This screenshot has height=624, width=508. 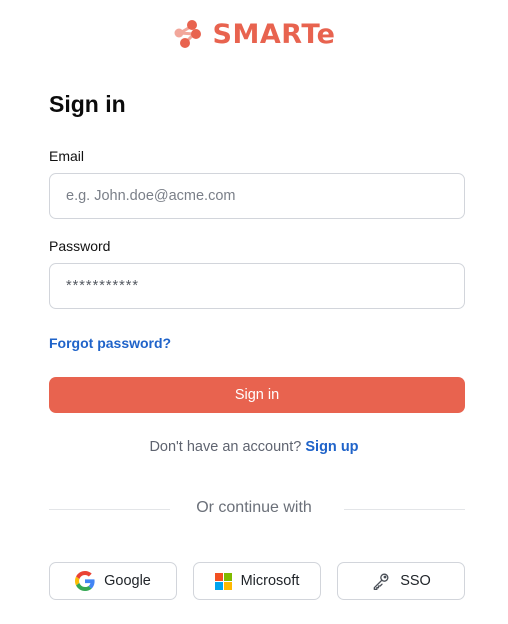 I want to click on microsoft-button-label: Microsoft, so click(x=270, y=581).